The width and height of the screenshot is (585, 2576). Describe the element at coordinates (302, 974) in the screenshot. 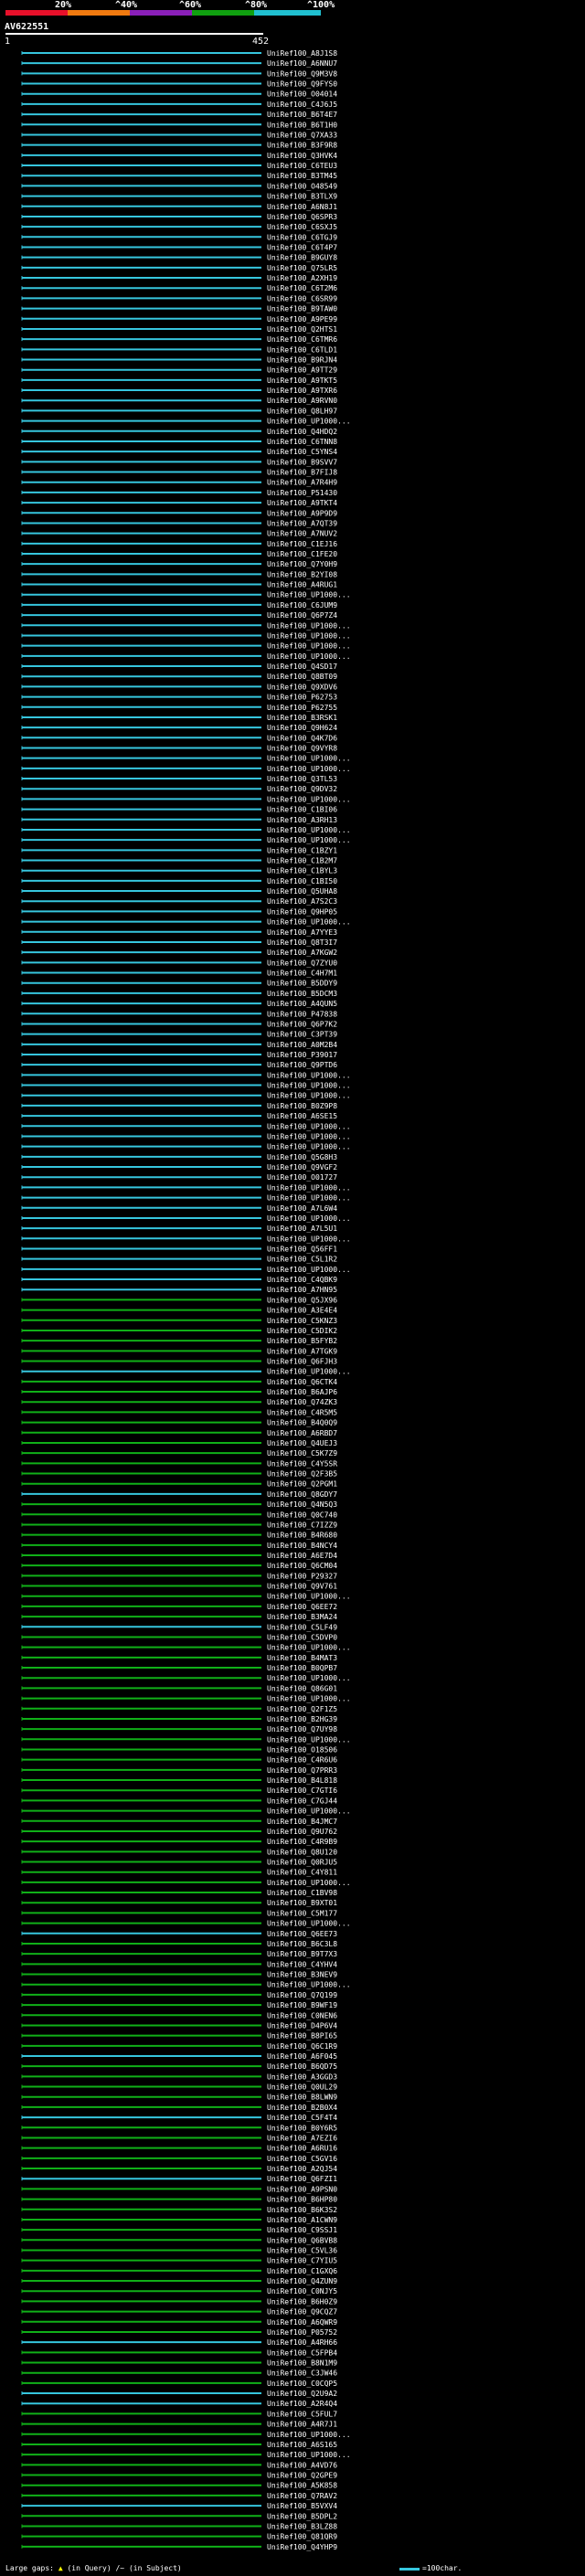

I see `hit-label: UniRef100_C4H7M1` at that location.